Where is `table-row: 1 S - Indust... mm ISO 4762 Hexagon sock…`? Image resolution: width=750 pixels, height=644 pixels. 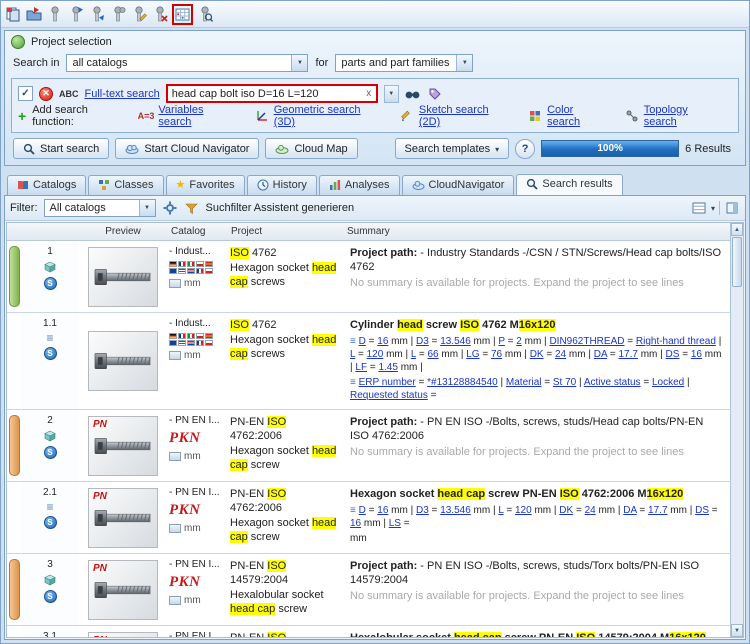
table-row: 1 S - Indust... mm ISO 4762 Hexagon sock… is located at coordinates (368, 277).